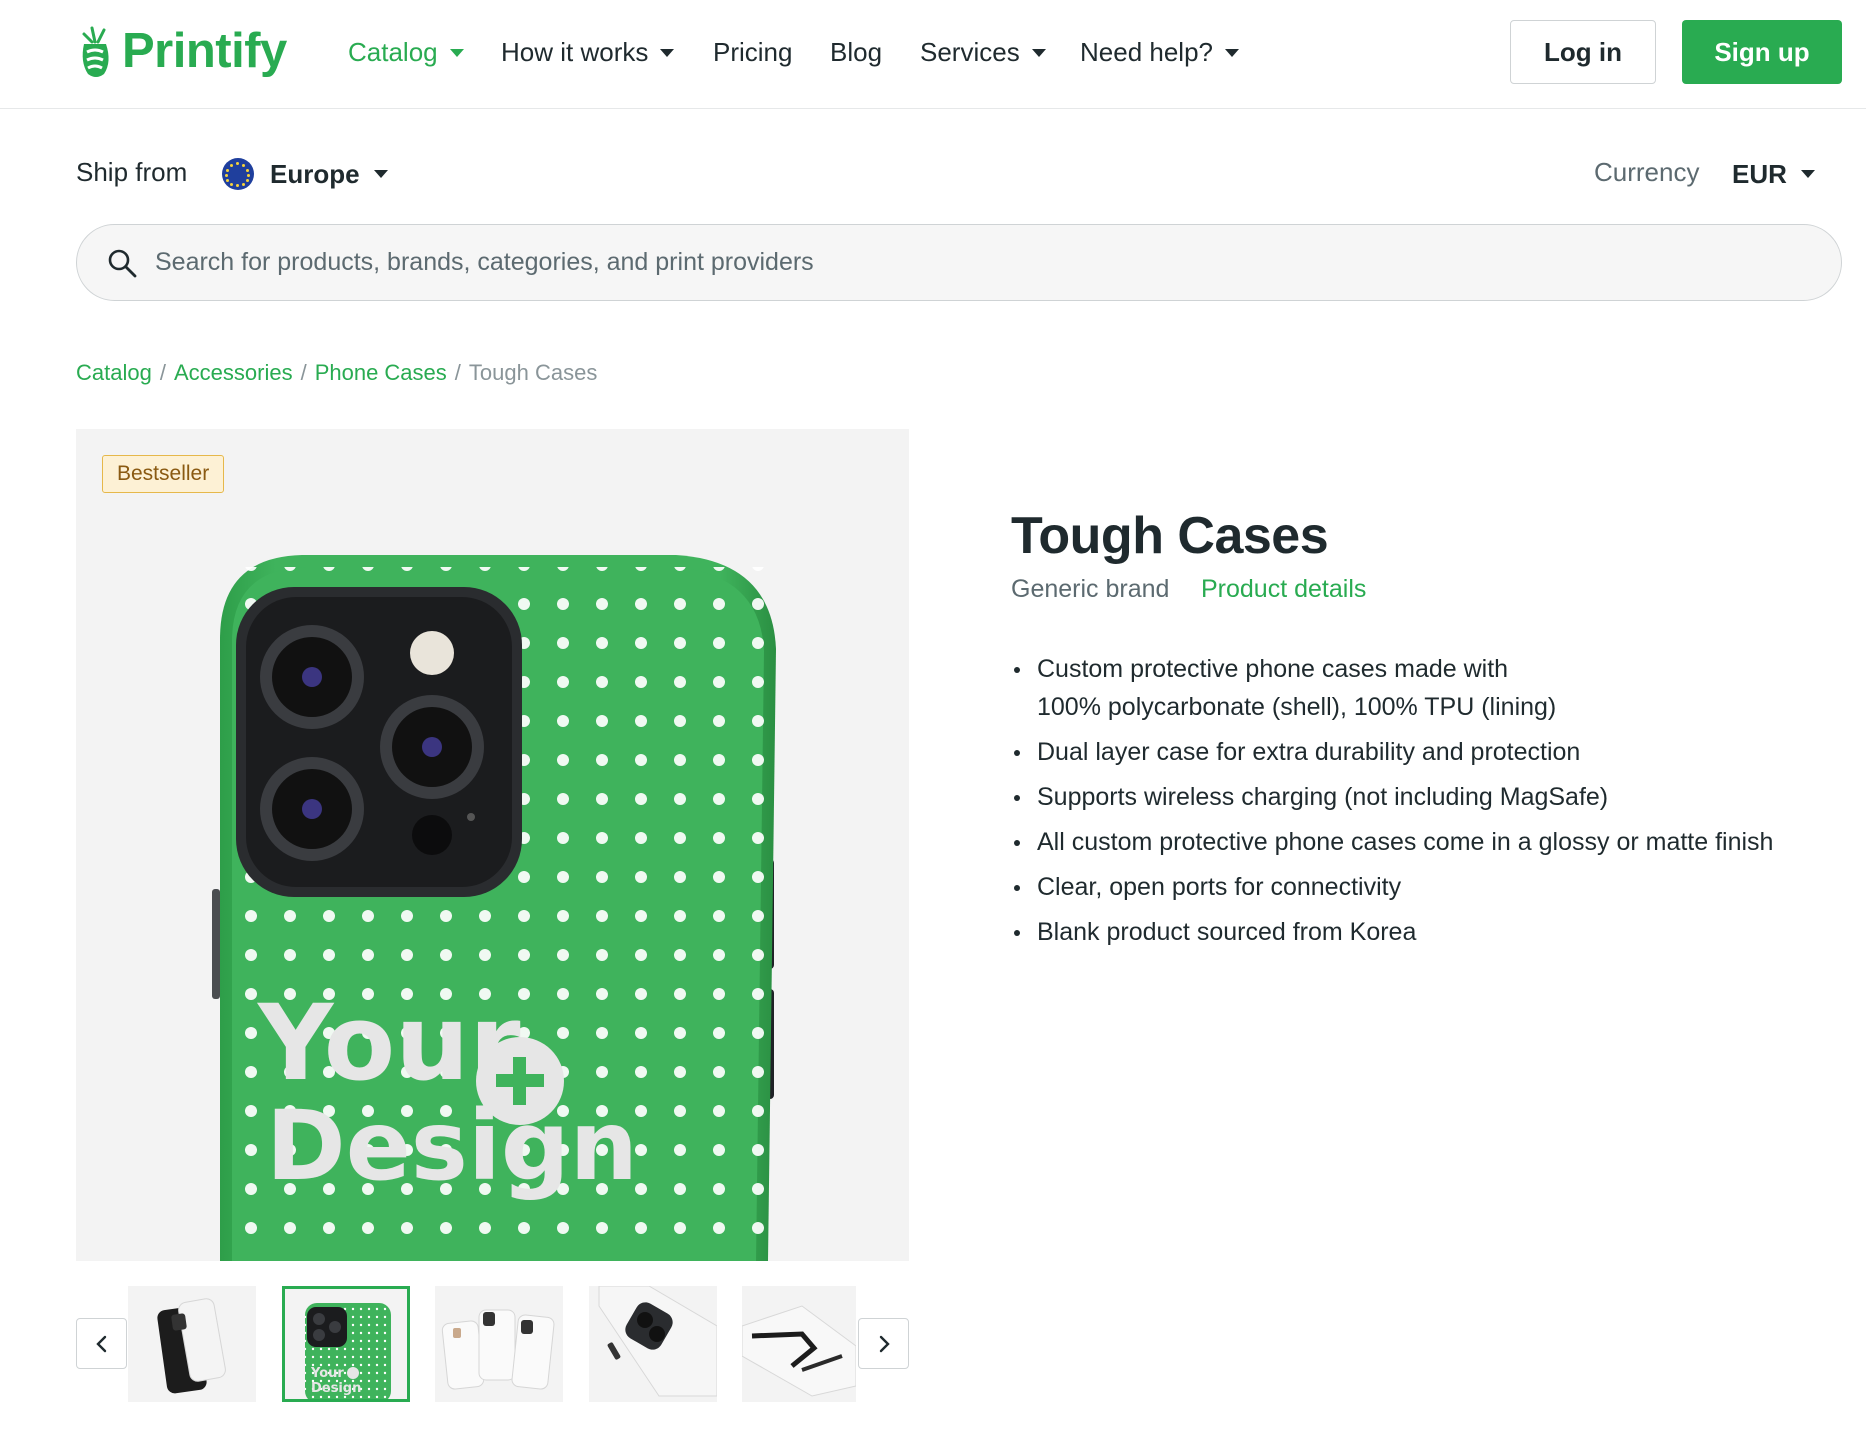  I want to click on nav-how-it-works: How it works, so click(588, 52).